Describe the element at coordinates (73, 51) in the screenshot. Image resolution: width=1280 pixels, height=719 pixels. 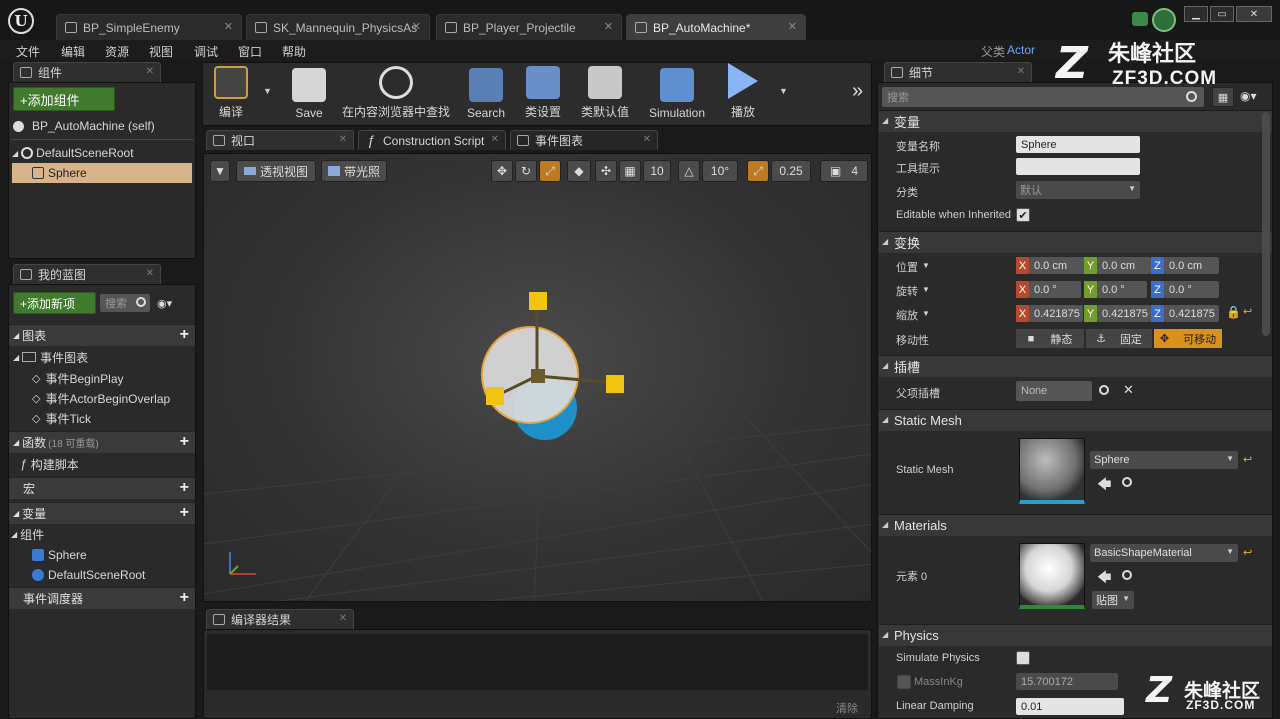
I see `menu-edit: 编辑` at that location.